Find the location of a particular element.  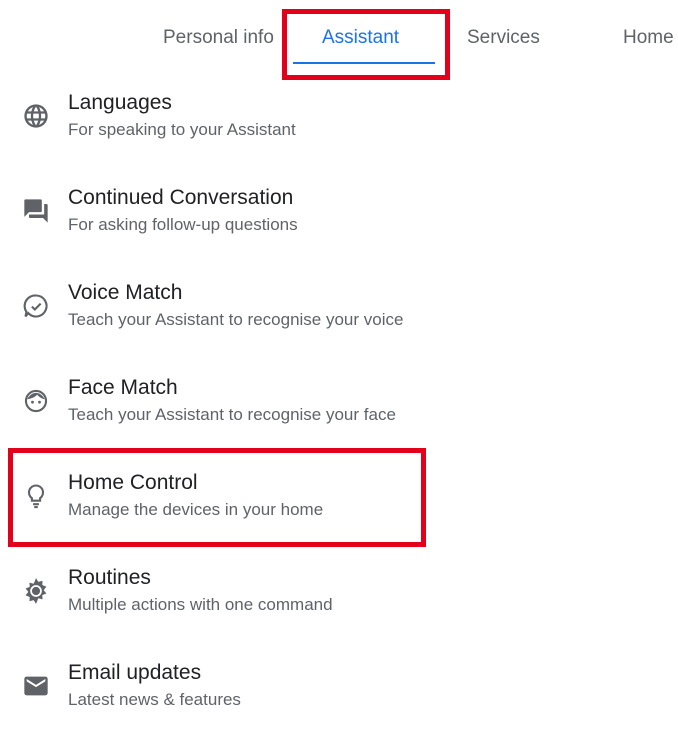

globe-icon is located at coordinates (36, 116).